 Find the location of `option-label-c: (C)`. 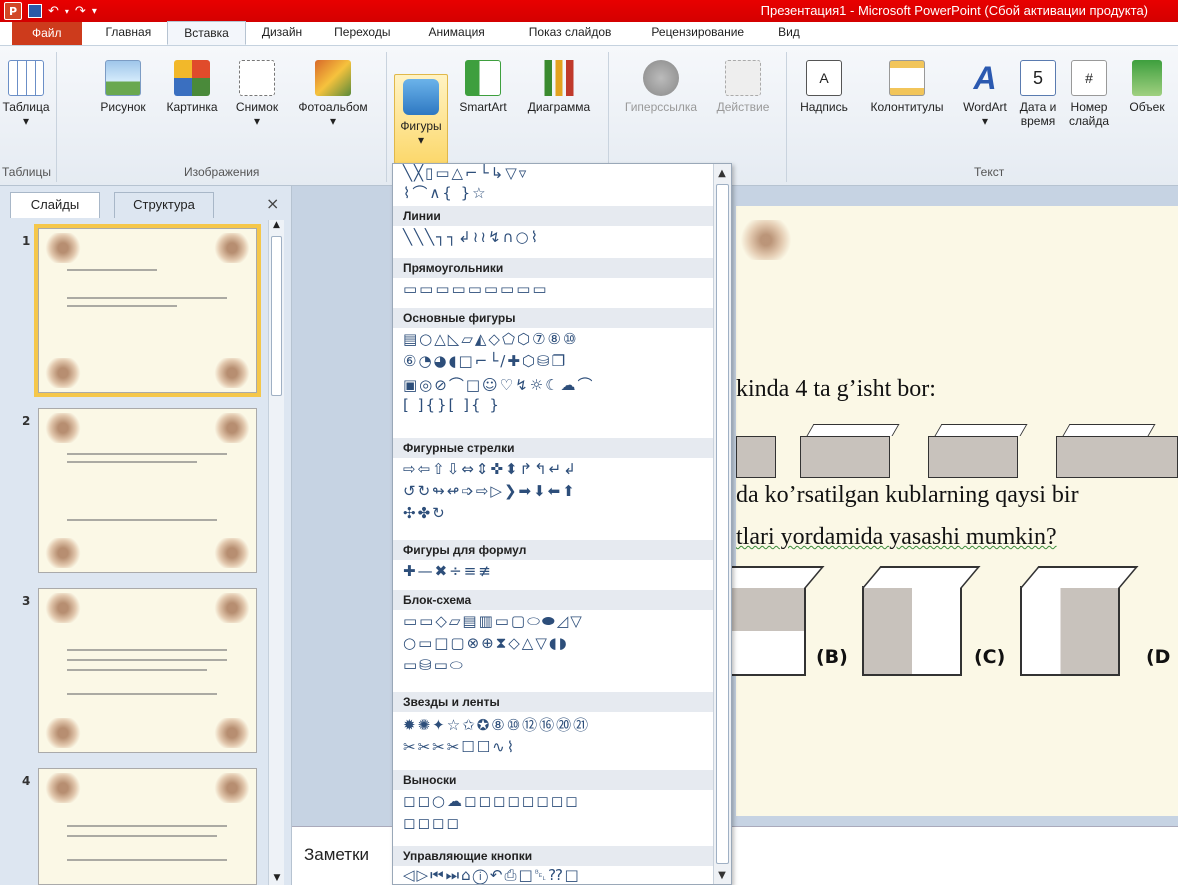

option-label-c: (C) is located at coordinates (990, 657).